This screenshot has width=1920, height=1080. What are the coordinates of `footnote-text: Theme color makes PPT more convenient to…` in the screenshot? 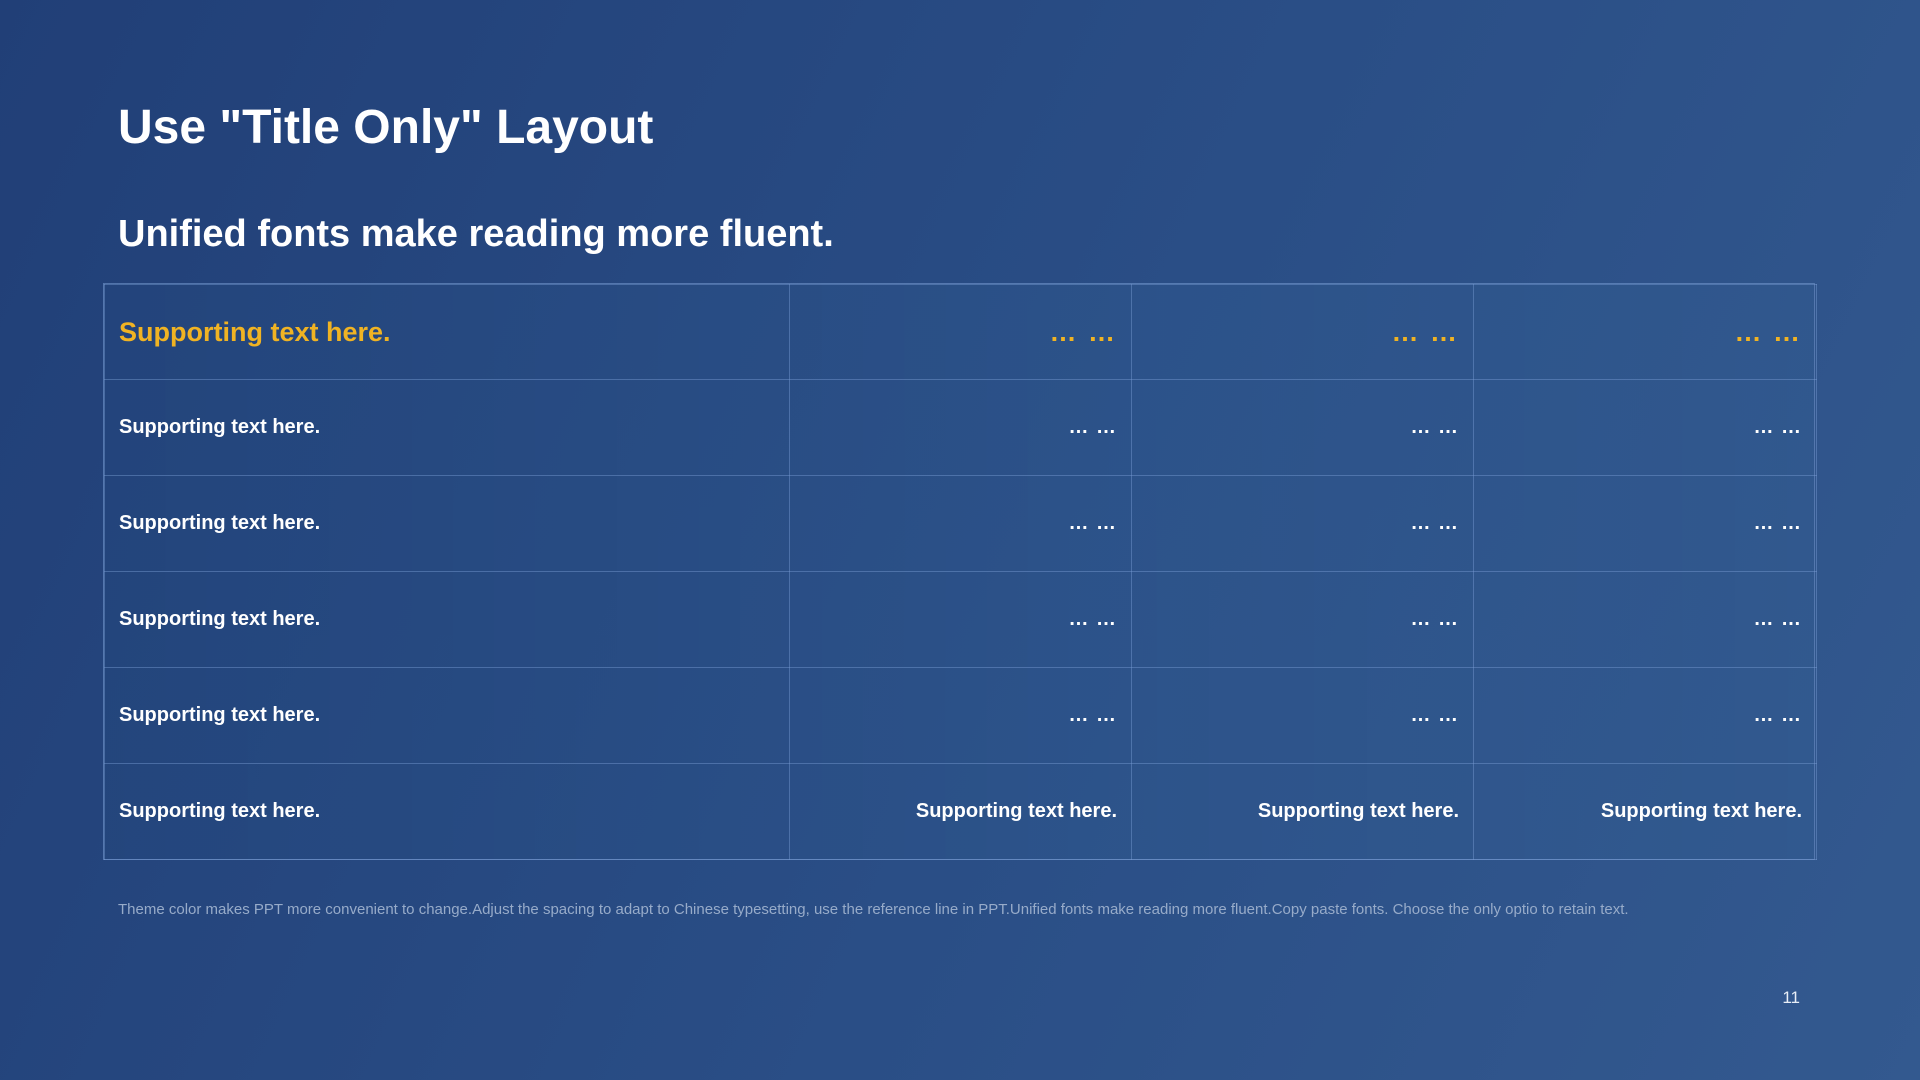 It's located at (873, 909).